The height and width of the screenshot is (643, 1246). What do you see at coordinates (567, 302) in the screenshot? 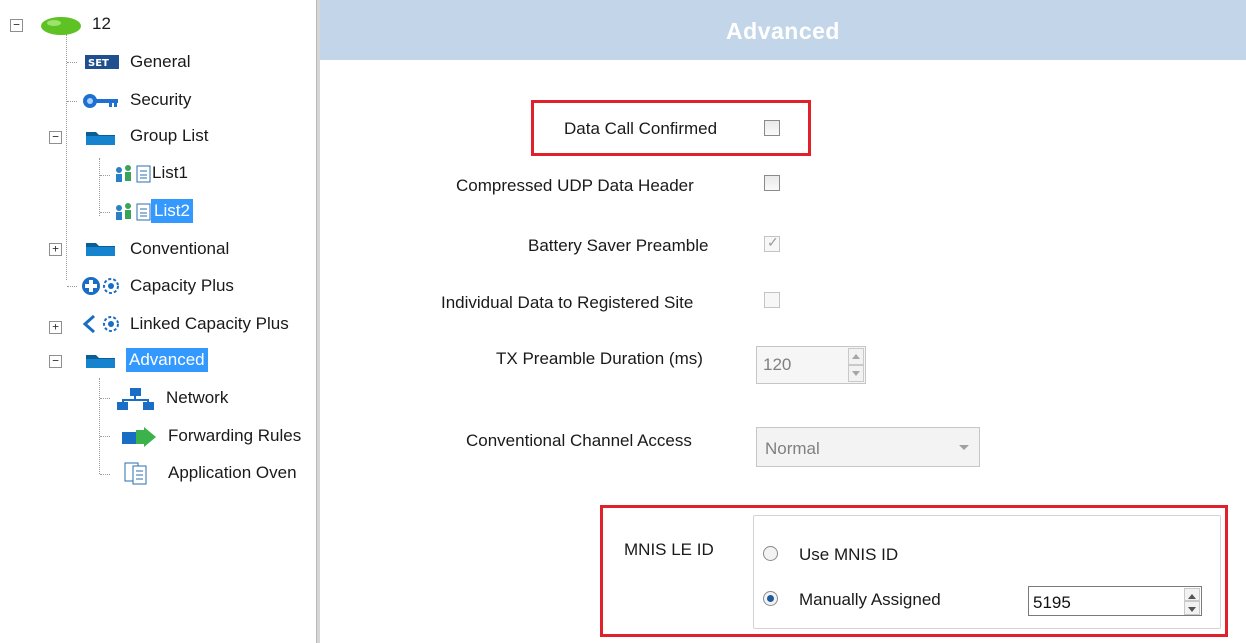
I see `individual-data-label: Individual Data to Registered Site` at bounding box center [567, 302].